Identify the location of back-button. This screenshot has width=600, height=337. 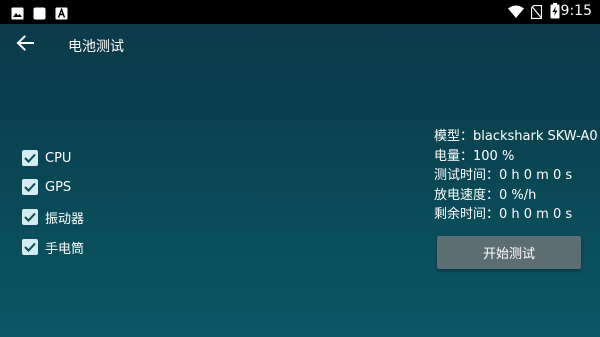
(25, 45).